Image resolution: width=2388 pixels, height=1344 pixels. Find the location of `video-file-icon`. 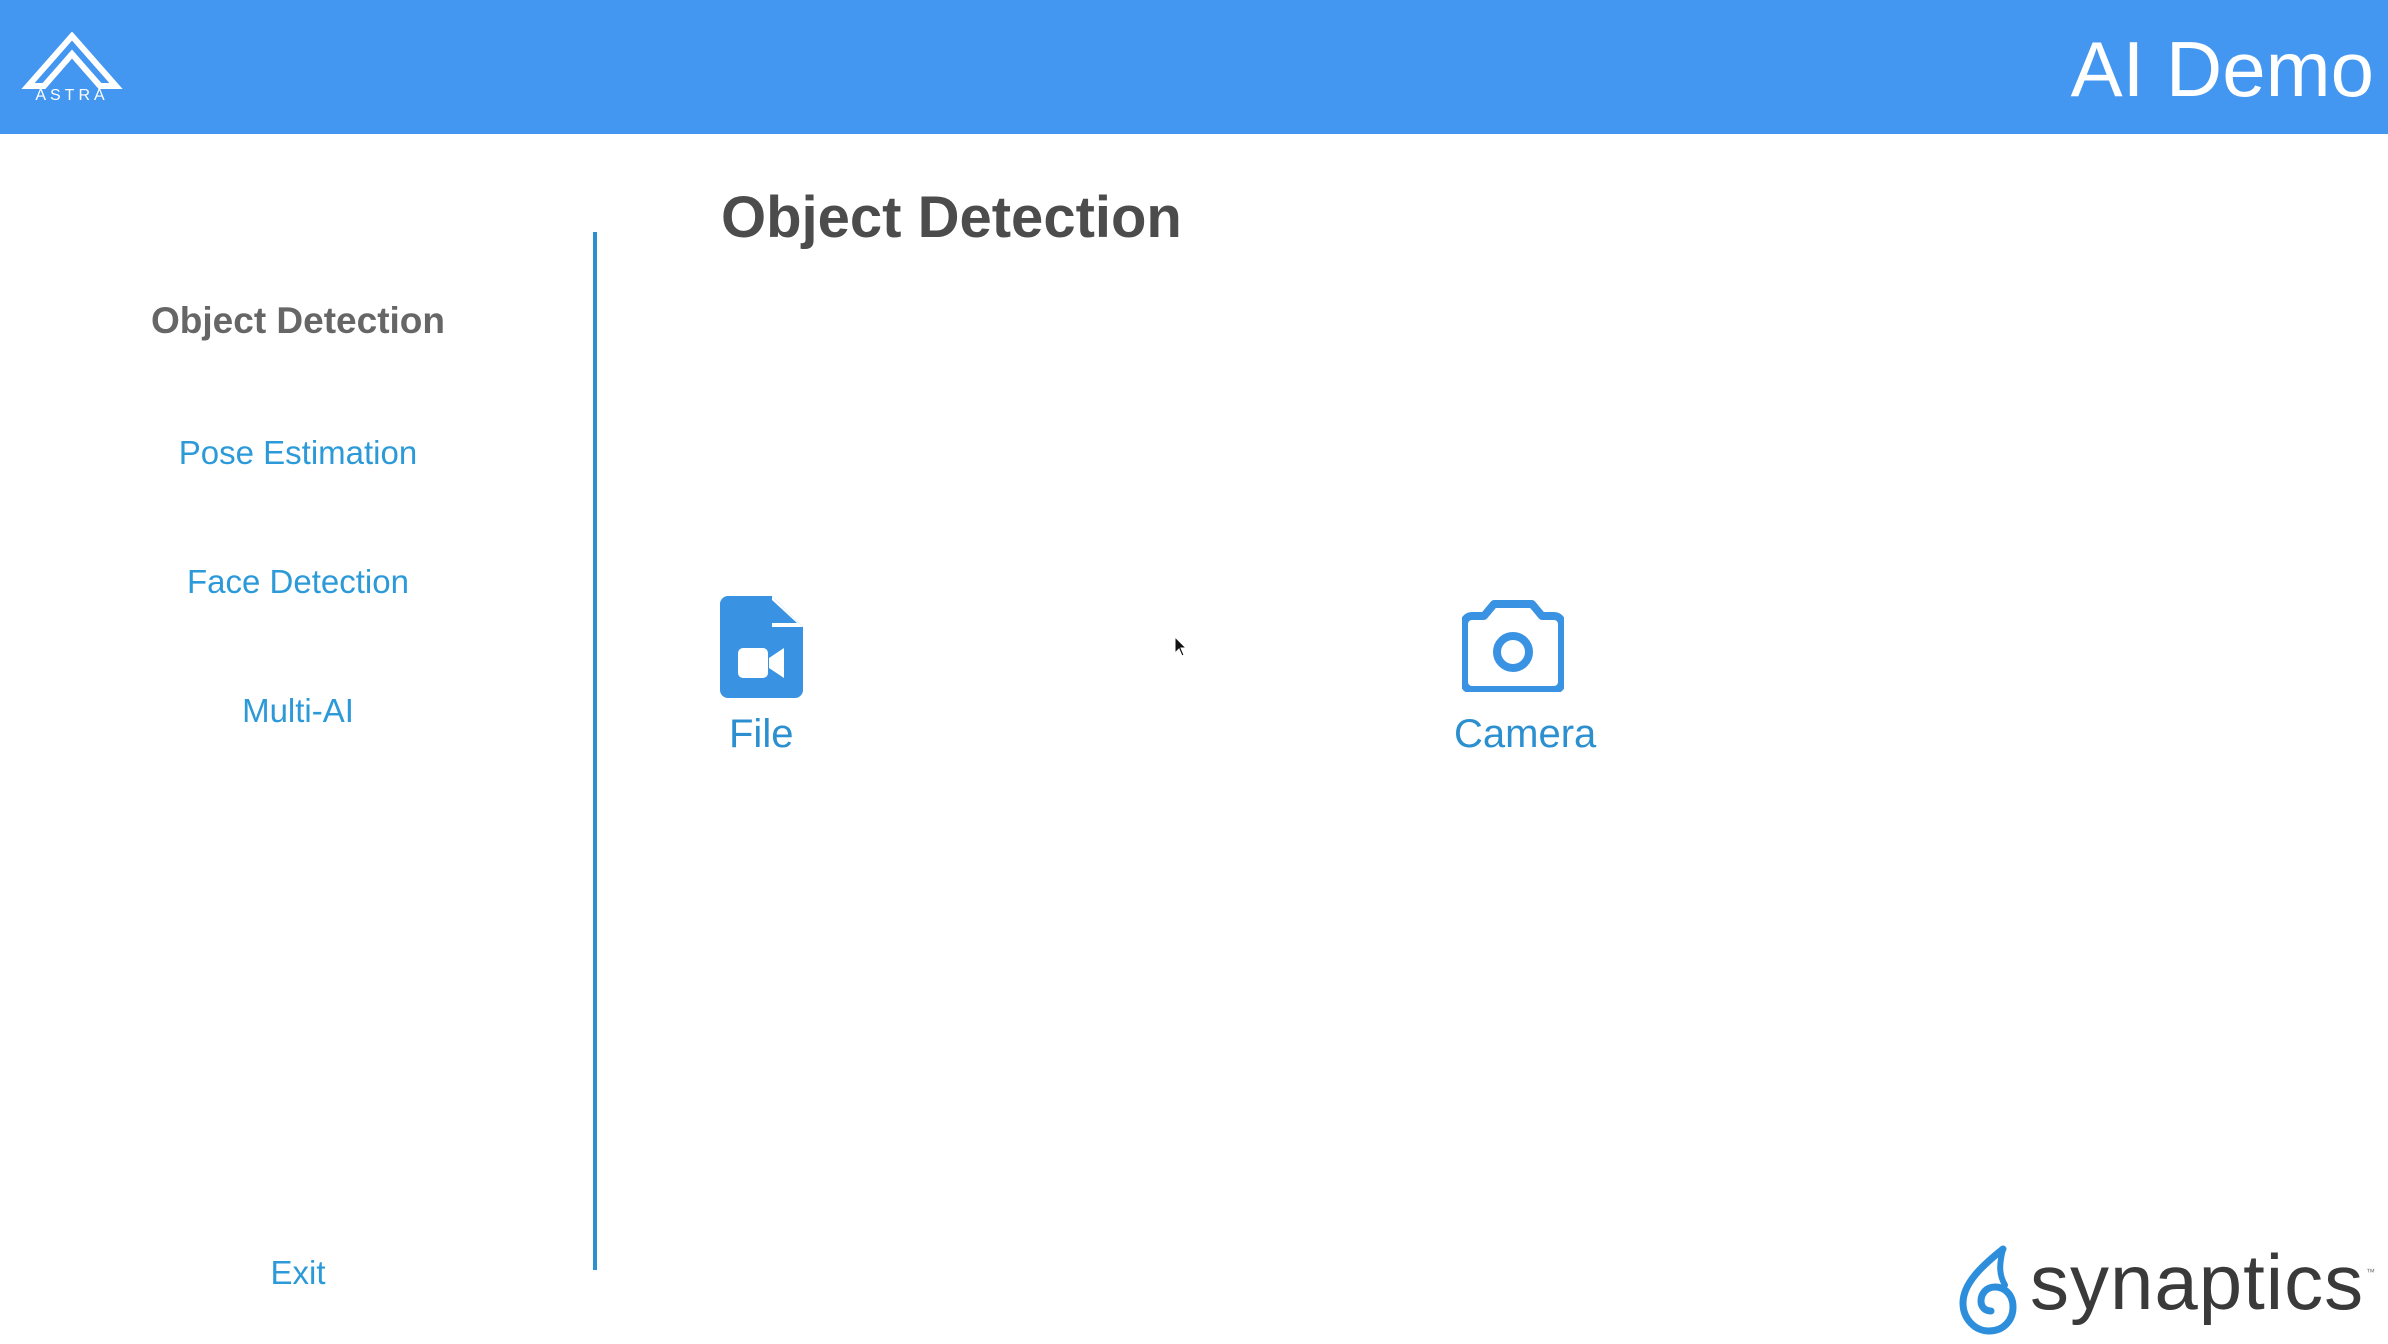

video-file-icon is located at coordinates (761, 647).